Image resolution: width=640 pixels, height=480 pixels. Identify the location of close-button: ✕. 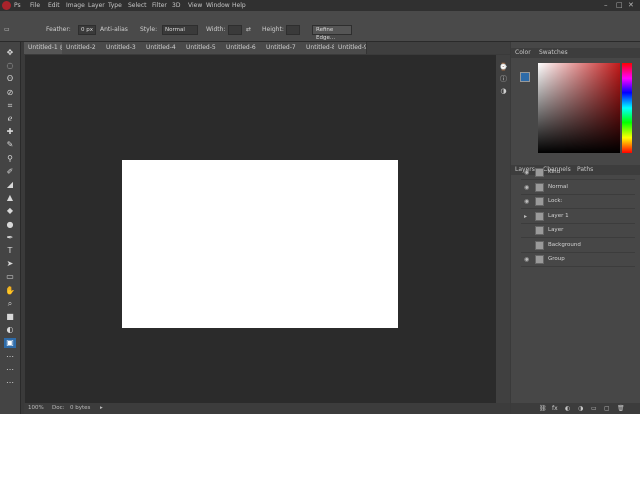
(631, 5).